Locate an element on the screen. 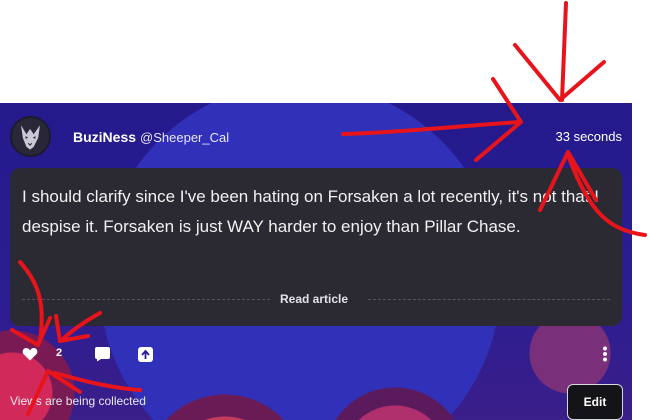 Image resolution: width=650 pixels, height=420 pixels. post-timestamp: 33 seconds is located at coordinates (589, 136).